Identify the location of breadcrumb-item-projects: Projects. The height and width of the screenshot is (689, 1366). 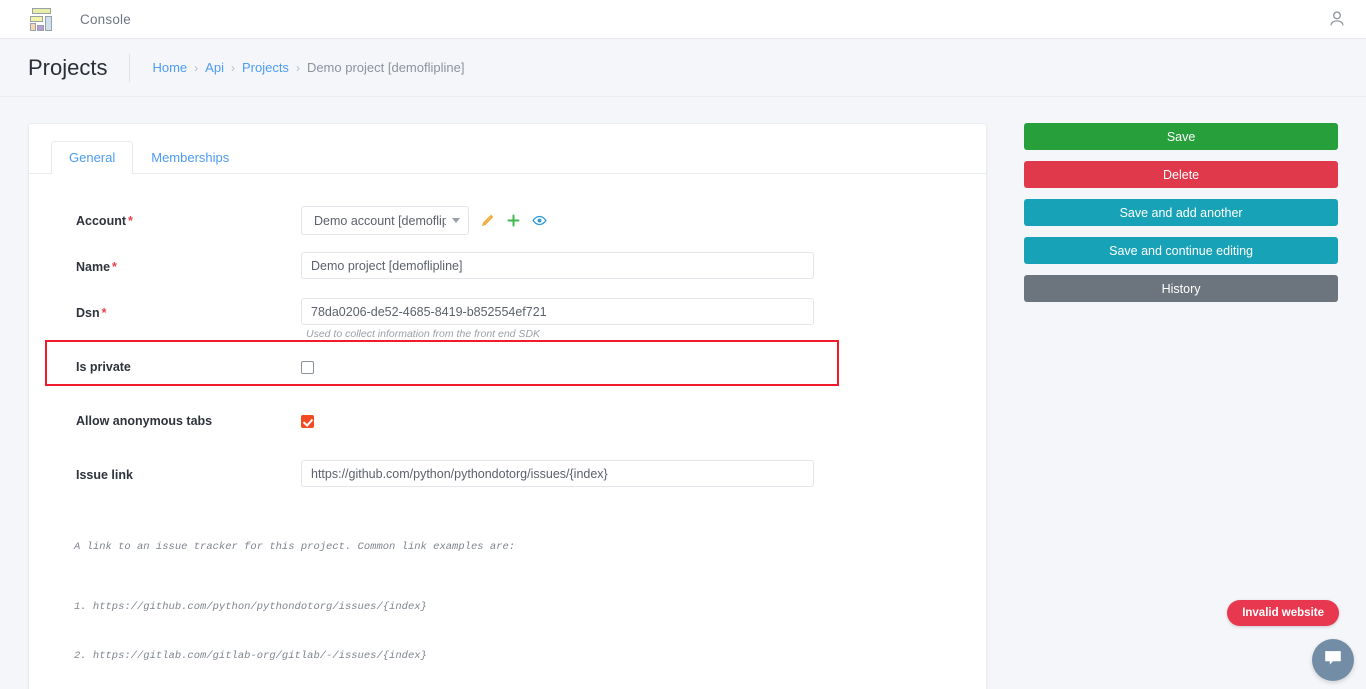
(265, 67).